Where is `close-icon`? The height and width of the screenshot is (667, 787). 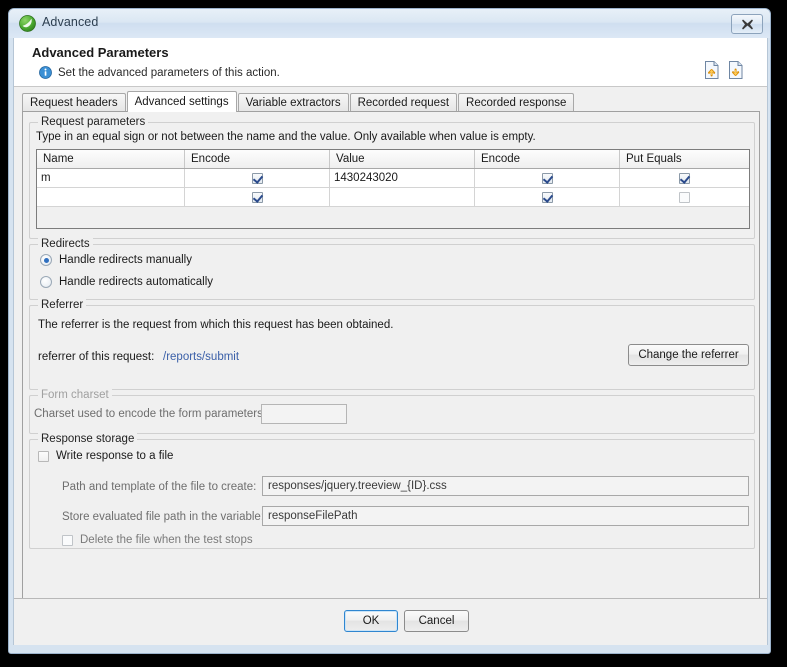 close-icon is located at coordinates (747, 24).